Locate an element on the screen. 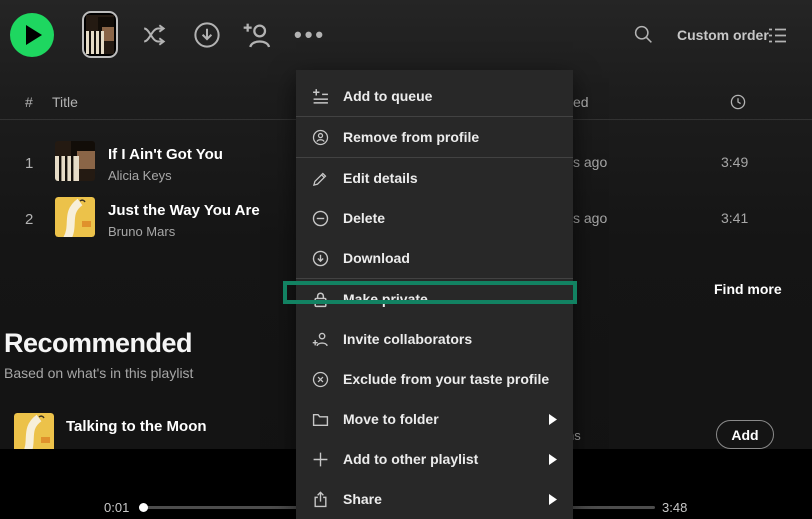 This screenshot has height=519, width=812. menu-item-label: Exclude from your taste profile is located at coordinates (446, 379).